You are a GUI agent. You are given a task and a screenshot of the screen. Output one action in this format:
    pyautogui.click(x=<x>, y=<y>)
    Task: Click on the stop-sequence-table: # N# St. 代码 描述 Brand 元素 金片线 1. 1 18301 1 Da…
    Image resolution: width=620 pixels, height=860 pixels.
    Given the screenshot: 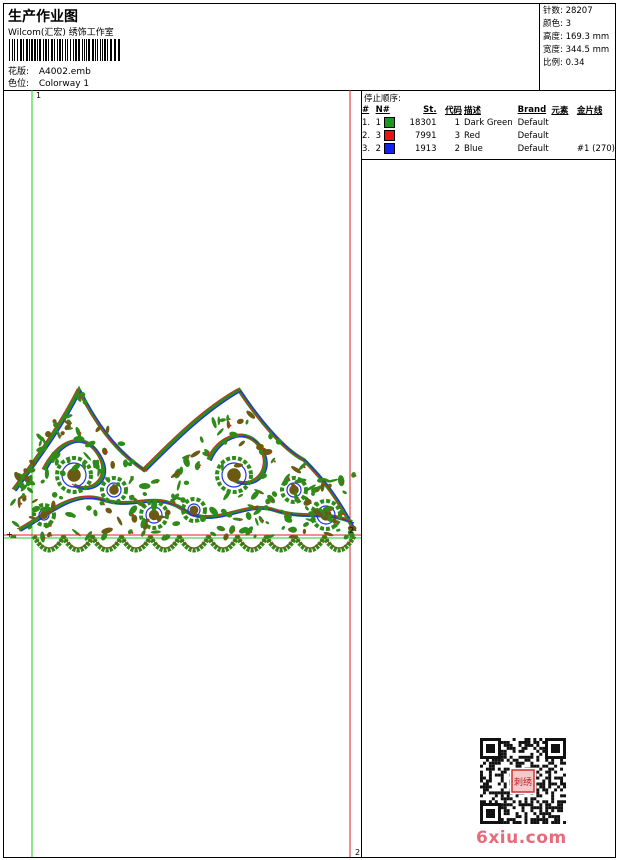 What is the action you would take?
    pyautogui.click(x=488, y=129)
    